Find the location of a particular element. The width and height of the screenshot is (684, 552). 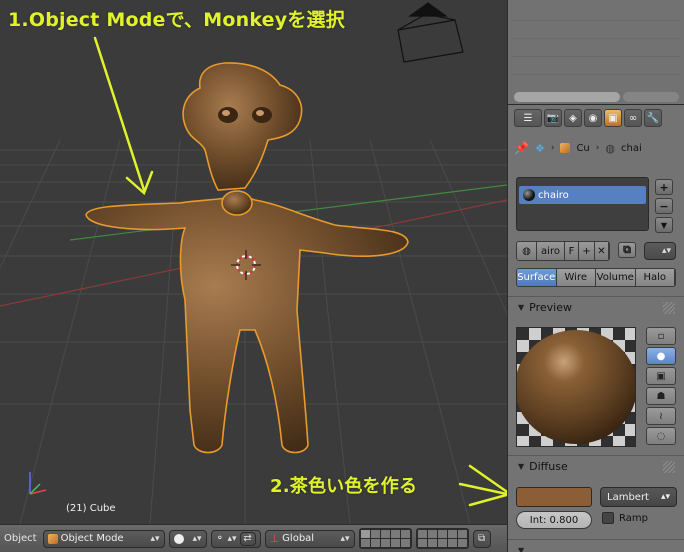

modifier-icon: 🔧 is located at coordinates (653, 118).